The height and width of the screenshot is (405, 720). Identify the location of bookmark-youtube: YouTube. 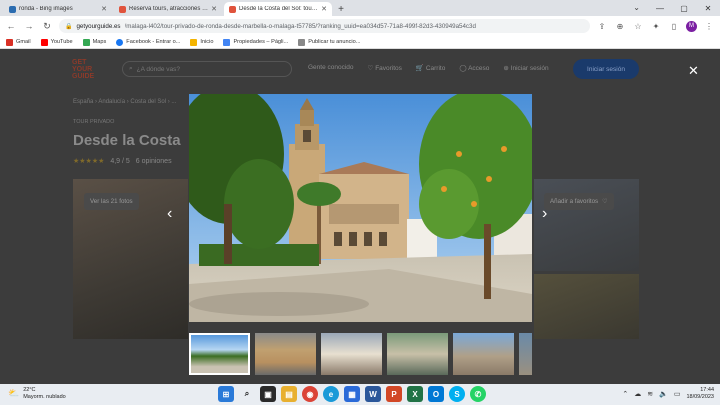
(56, 42).